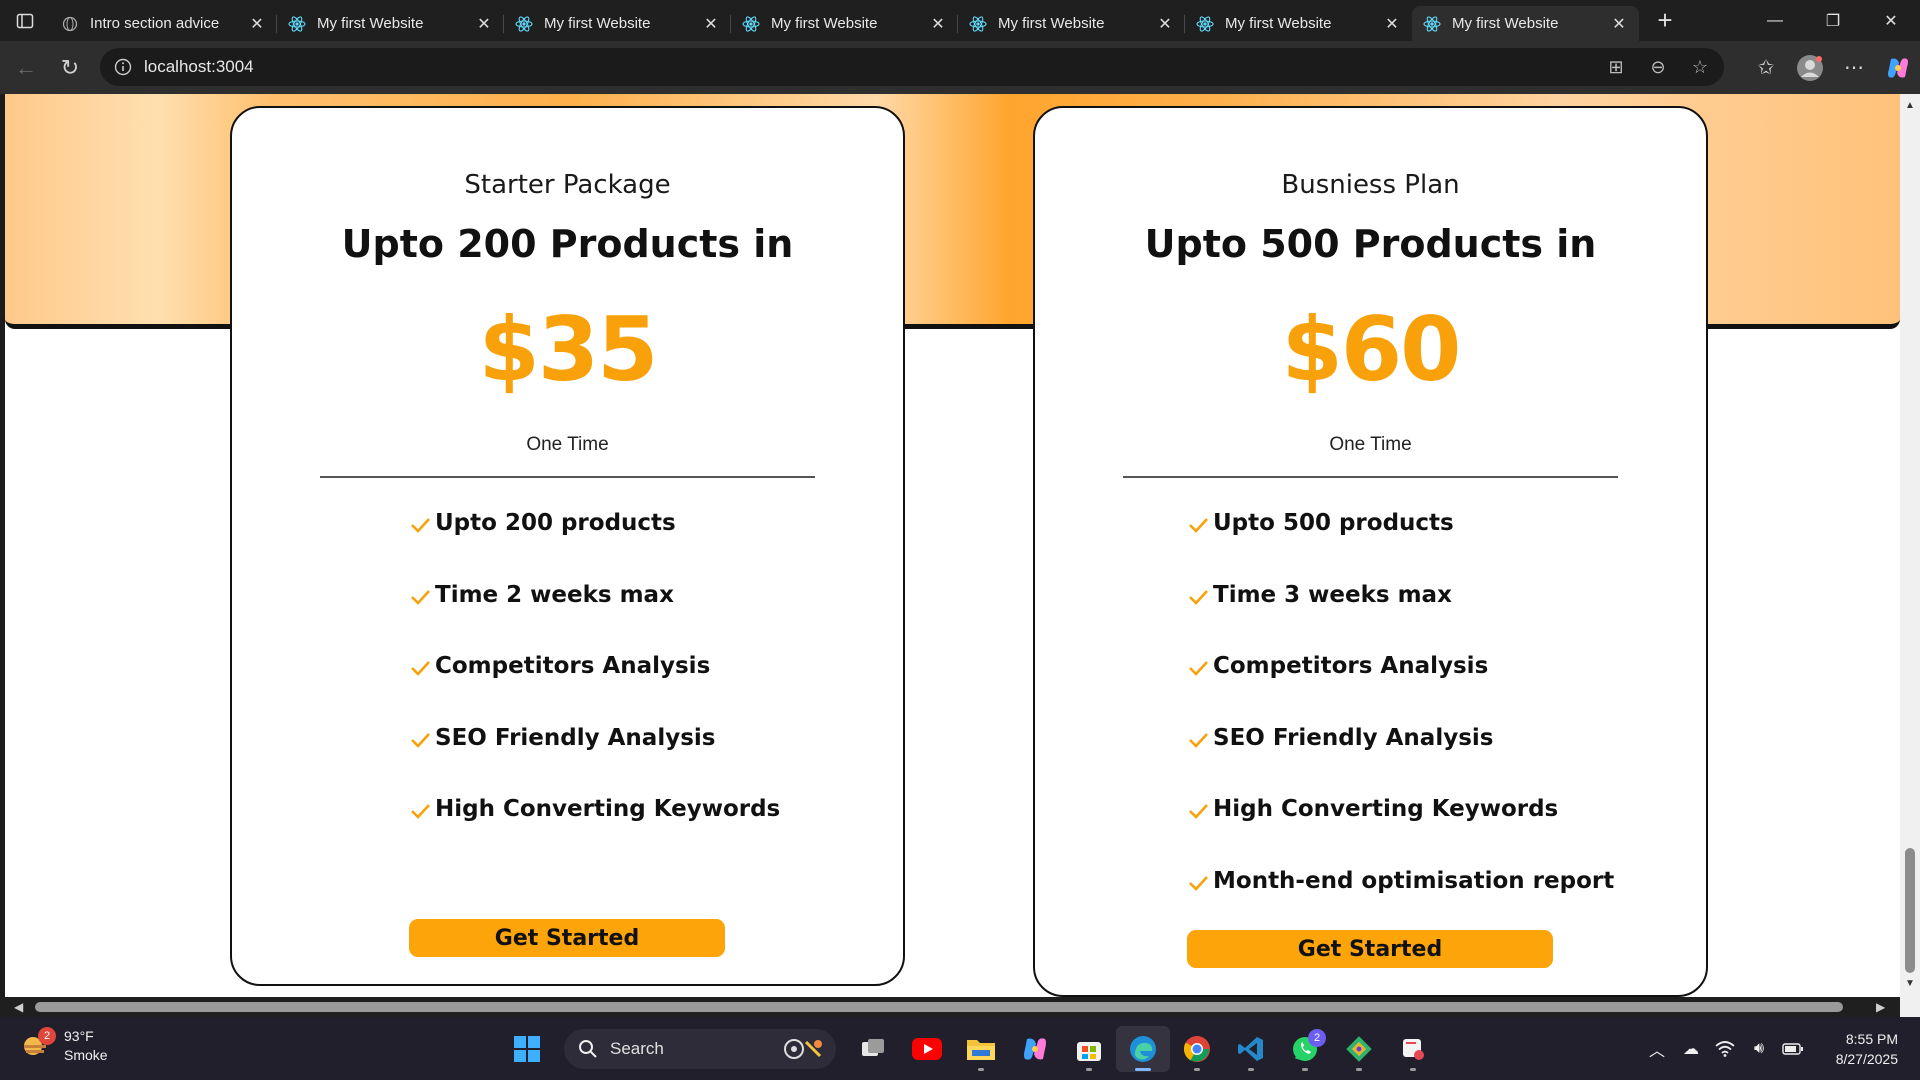  Describe the element at coordinates (79, 1036) in the screenshot. I see `weather-temperature: 93°F` at that location.